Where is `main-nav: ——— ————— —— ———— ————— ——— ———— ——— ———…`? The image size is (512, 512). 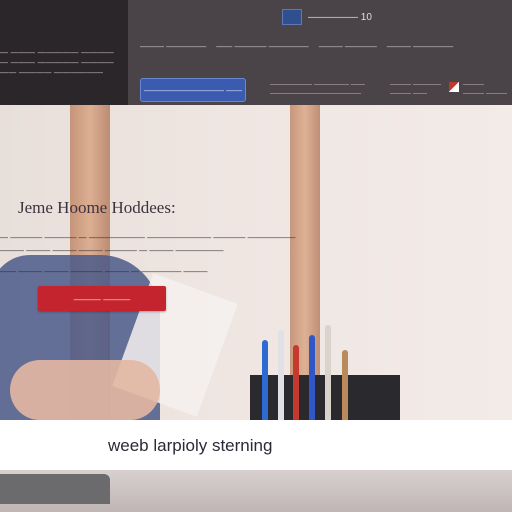 main-nav: ——— ————— —— ———— ————— ——— ———— ——— ———… is located at coordinates (296, 46).